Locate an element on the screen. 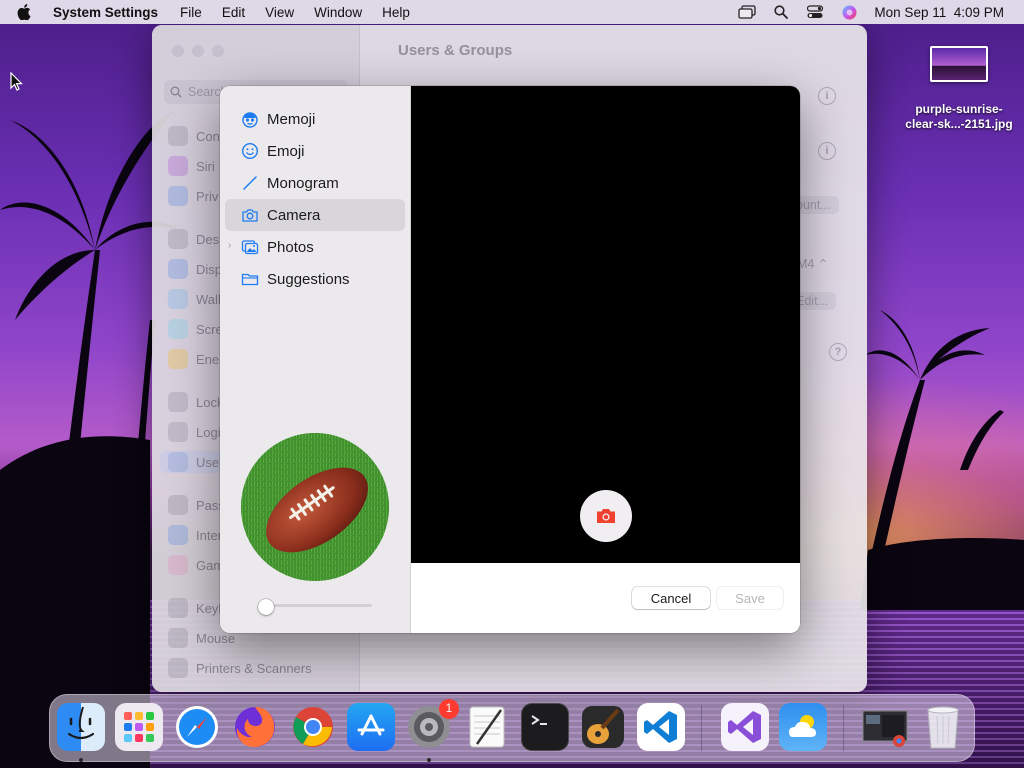 The image size is (1024, 768). siri-pref-icon is located at coordinates (178, 166).